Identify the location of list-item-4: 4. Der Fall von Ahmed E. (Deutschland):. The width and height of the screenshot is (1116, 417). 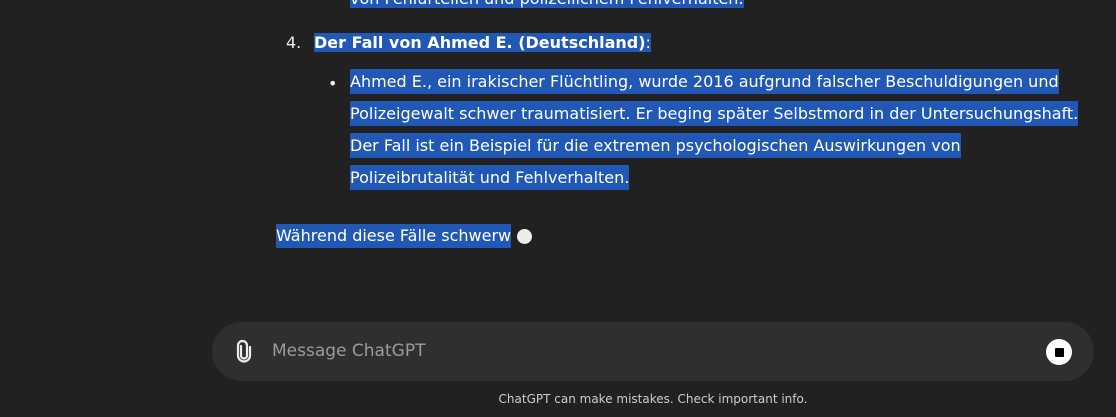
(468, 43).